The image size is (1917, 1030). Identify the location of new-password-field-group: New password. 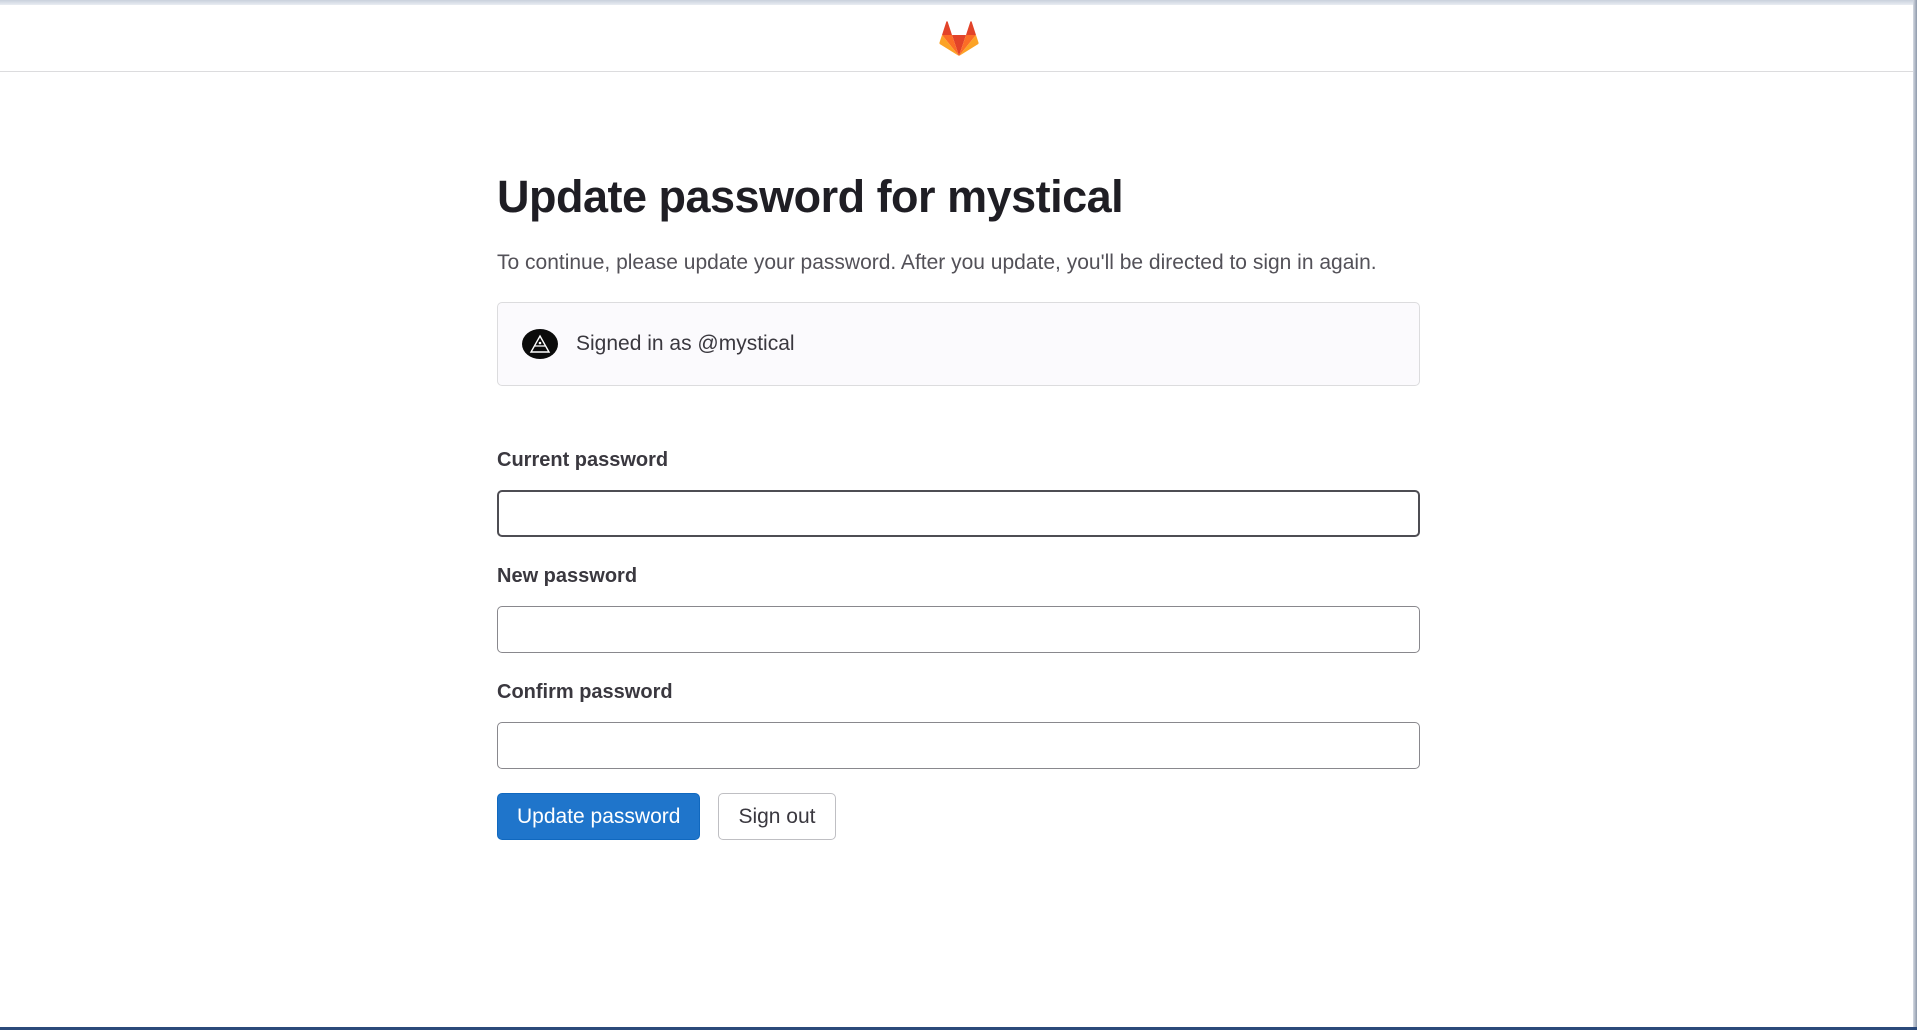
(958, 608).